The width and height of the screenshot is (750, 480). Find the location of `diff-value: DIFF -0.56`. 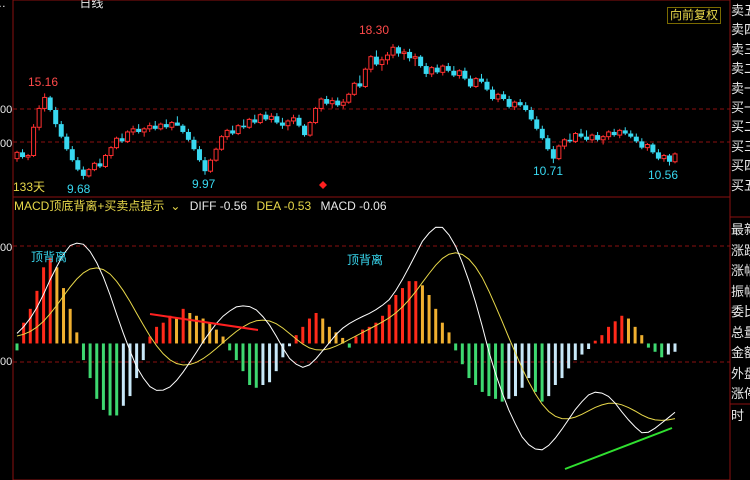

diff-value: DIFF -0.56 is located at coordinates (218, 206).